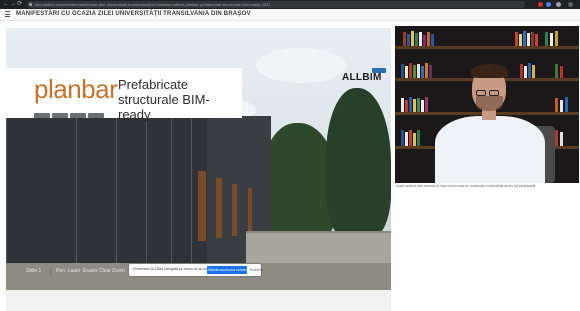  I want to click on allbim-logo: ALLBIM, so click(364, 76).